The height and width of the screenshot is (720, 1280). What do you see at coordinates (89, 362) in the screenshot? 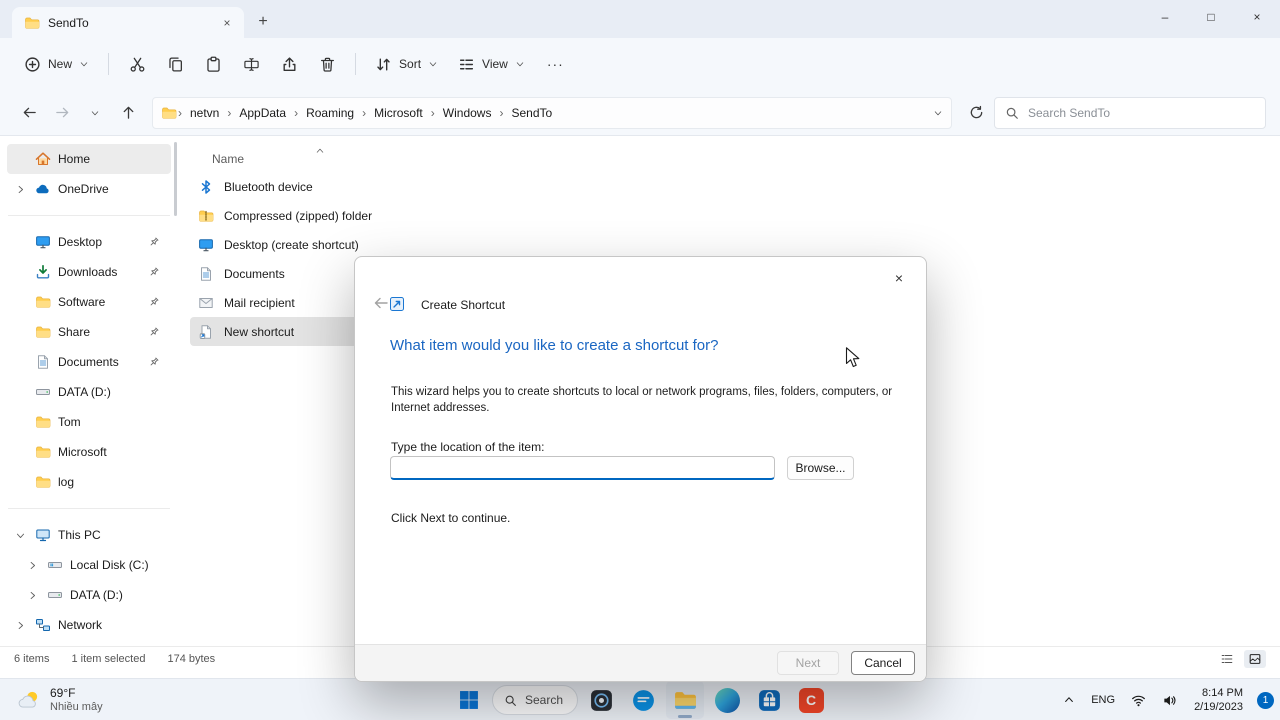
I see `sidebar-item-documents: Documents` at bounding box center [89, 362].